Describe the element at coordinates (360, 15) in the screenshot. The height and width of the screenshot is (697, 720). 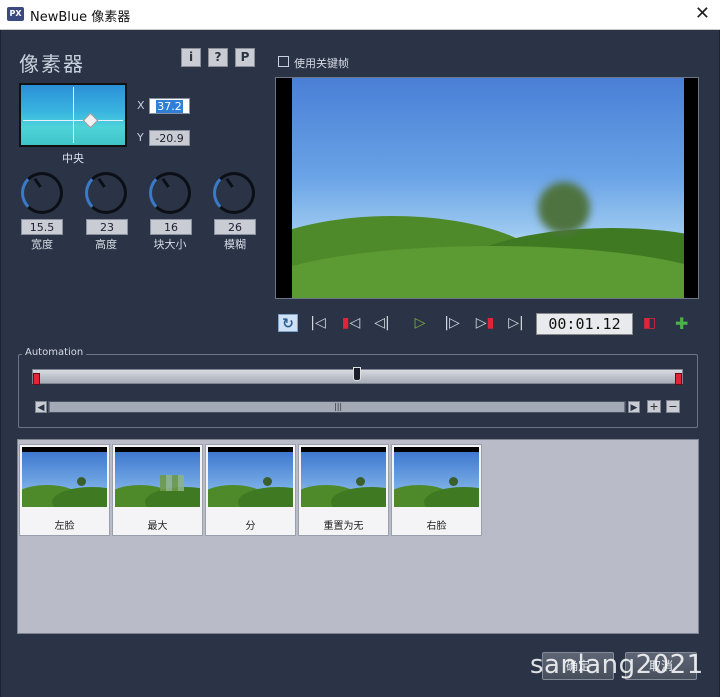
I see `title-bar: PX NewBlue 像素器 ✕` at that location.